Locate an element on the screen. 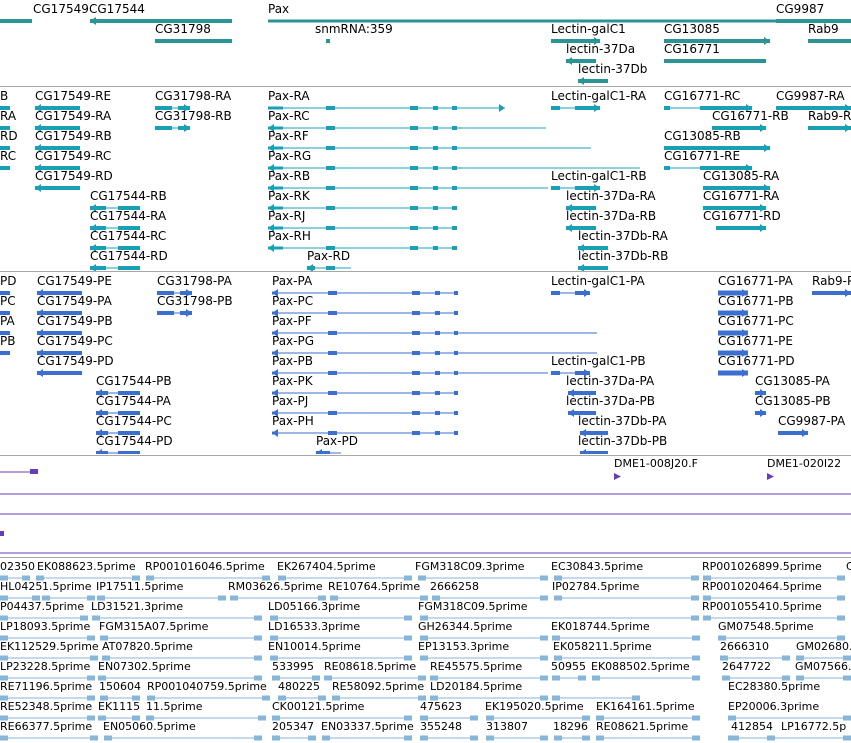 The height and width of the screenshot is (743, 851). transcript-label: CG13085-RA is located at coordinates (741, 176).